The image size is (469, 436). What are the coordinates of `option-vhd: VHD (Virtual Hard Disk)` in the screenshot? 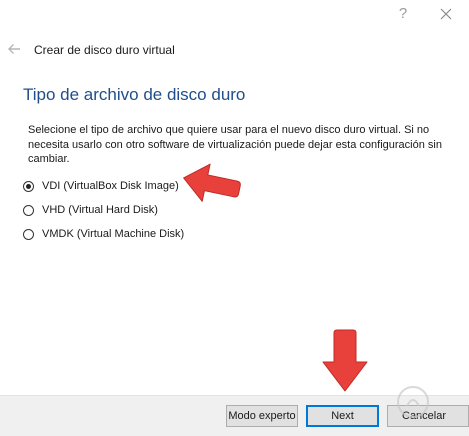 It's located at (103, 210).